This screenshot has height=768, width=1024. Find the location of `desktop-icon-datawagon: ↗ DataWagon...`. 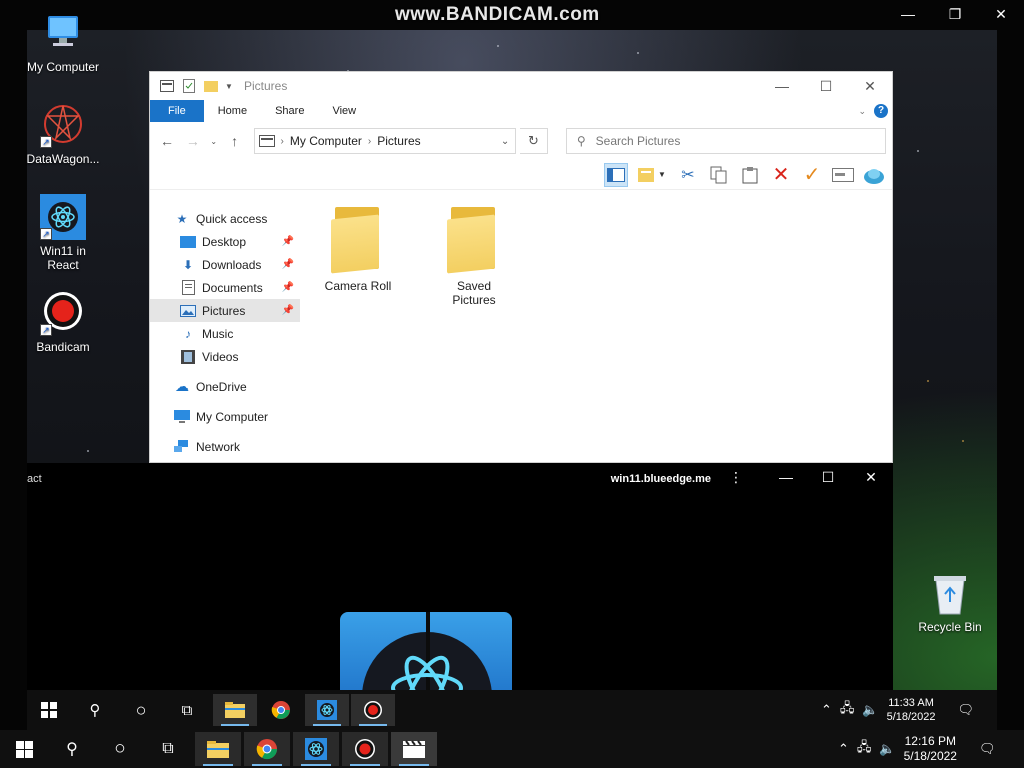

desktop-icon-datawagon: ↗ DataWagon... is located at coordinates (63, 134).